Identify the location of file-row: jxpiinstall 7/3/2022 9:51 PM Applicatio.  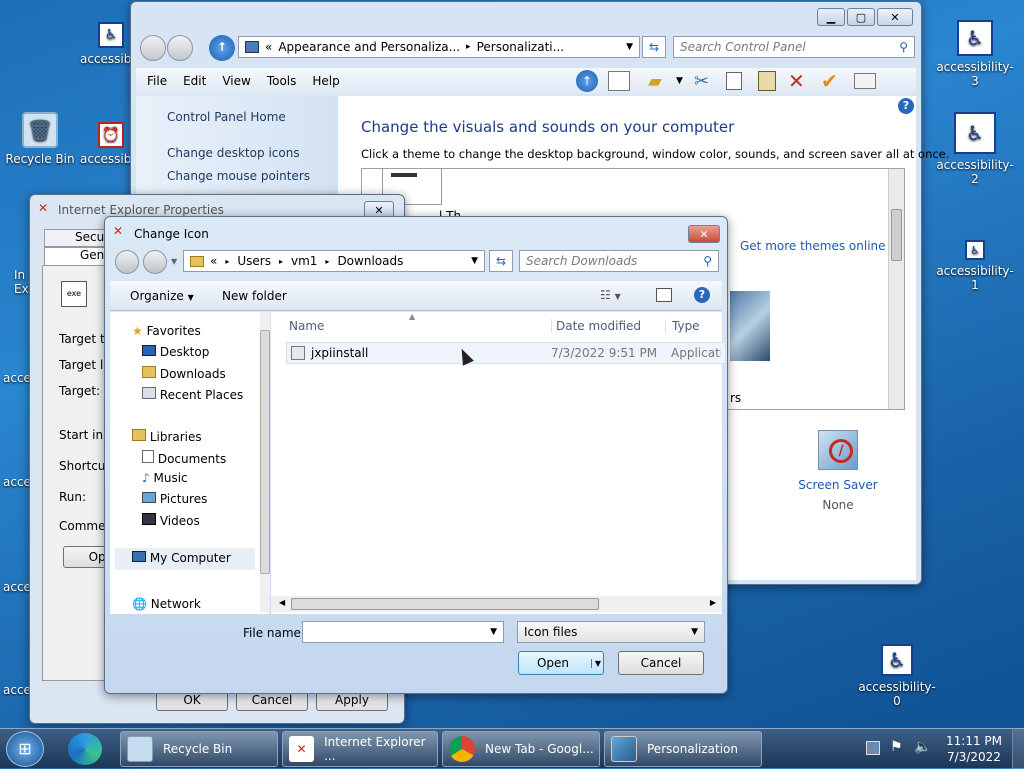
(506, 353).